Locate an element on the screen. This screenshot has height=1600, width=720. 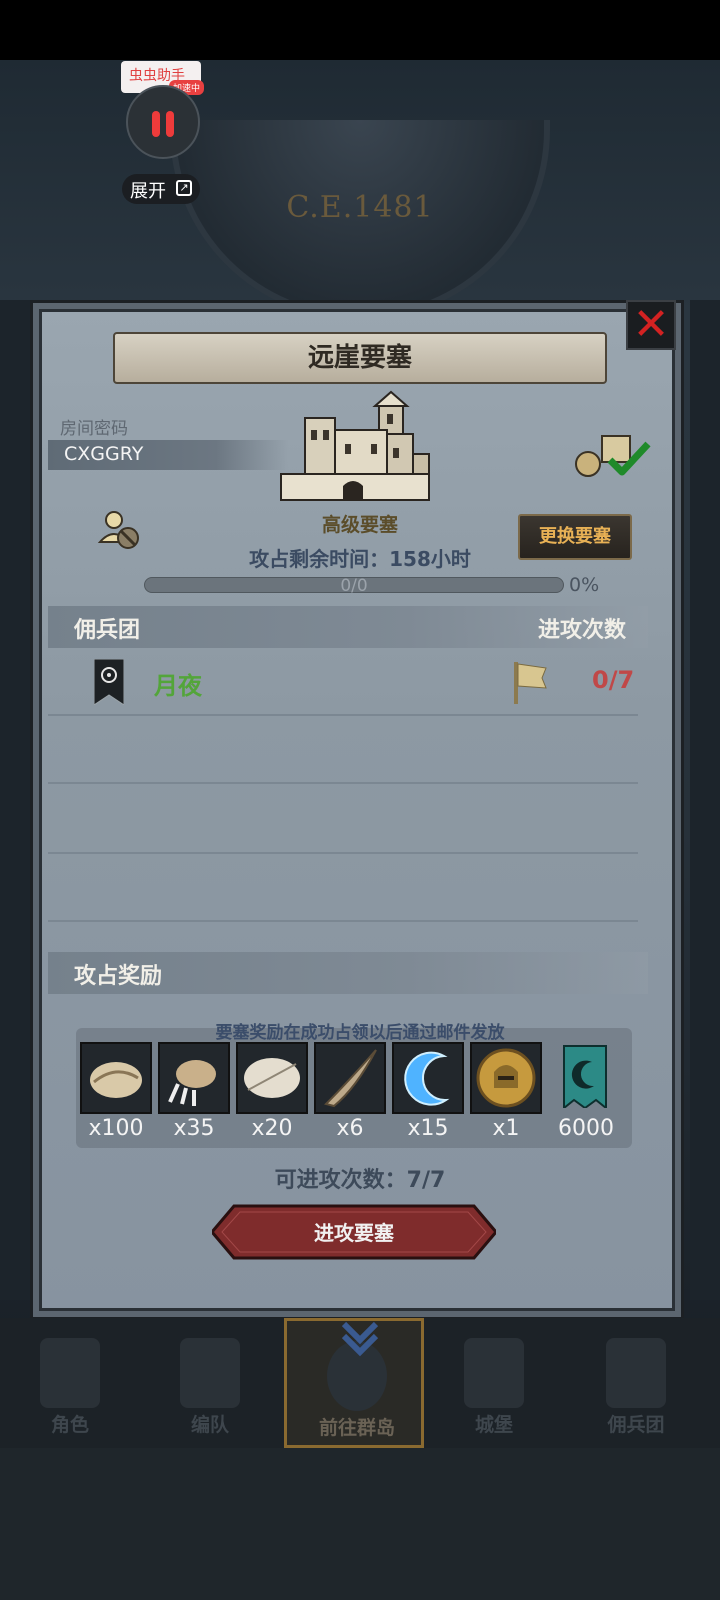
reward-item-fur is located at coordinates (116, 1078).